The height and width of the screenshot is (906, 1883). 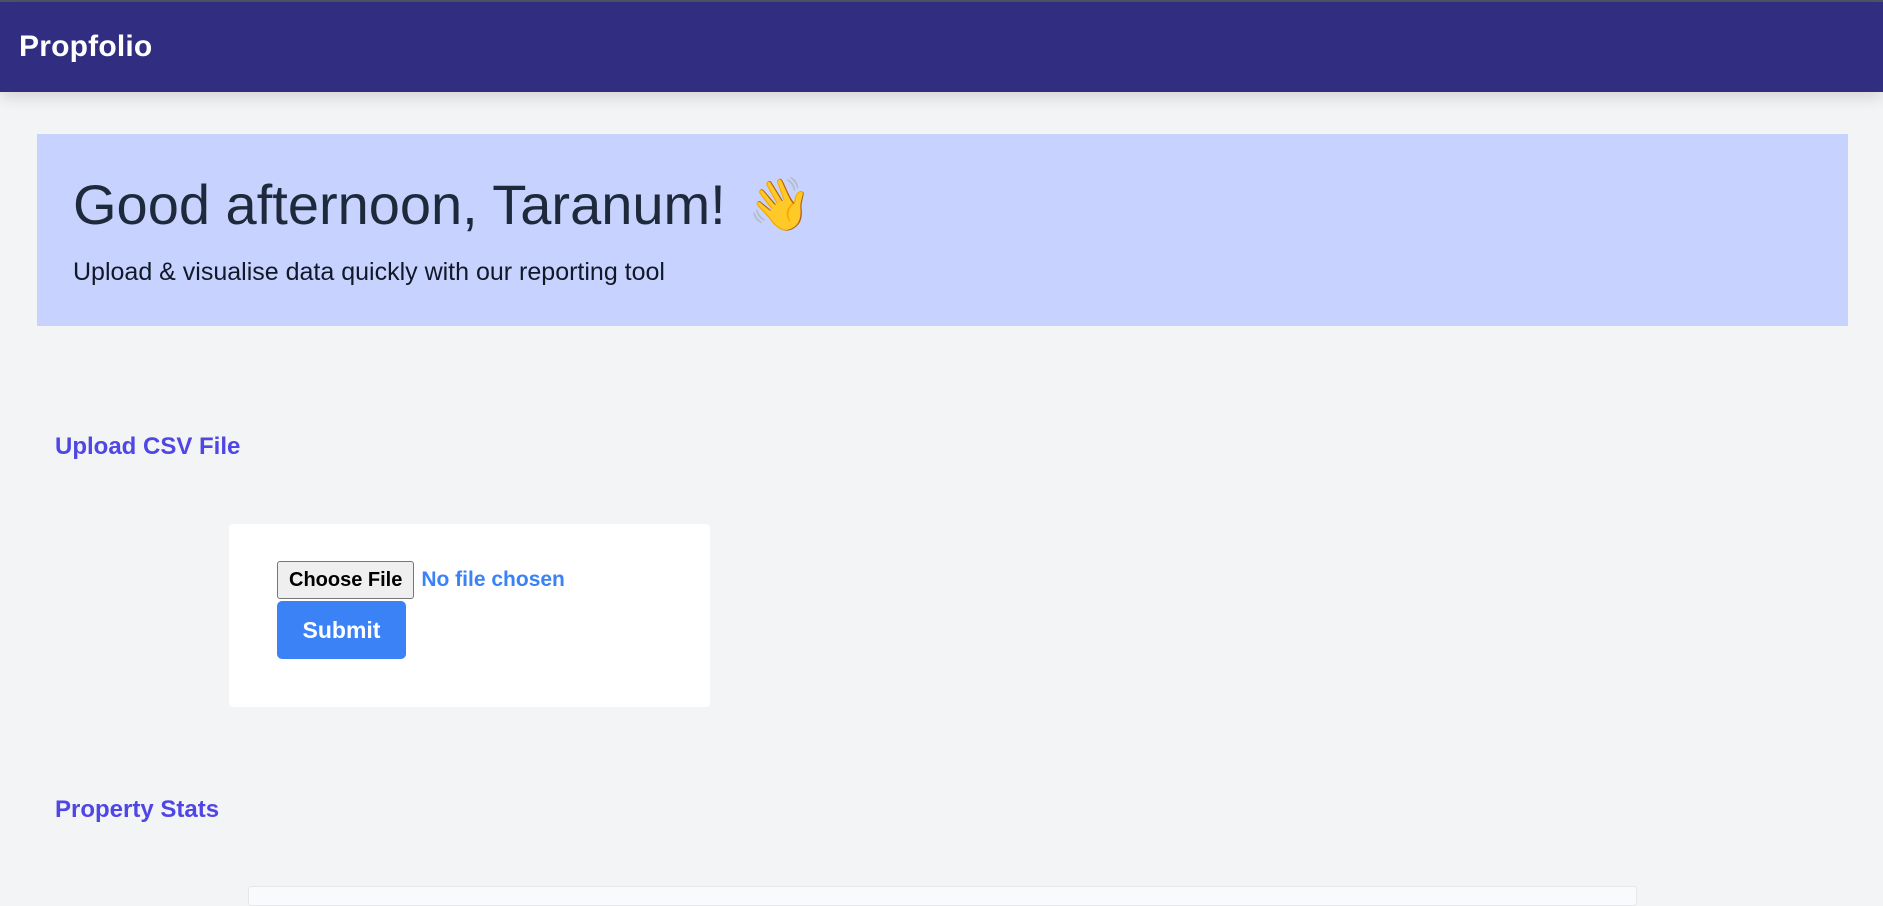 What do you see at coordinates (493, 579) in the screenshot?
I see `file-status-text: No file chosen` at bounding box center [493, 579].